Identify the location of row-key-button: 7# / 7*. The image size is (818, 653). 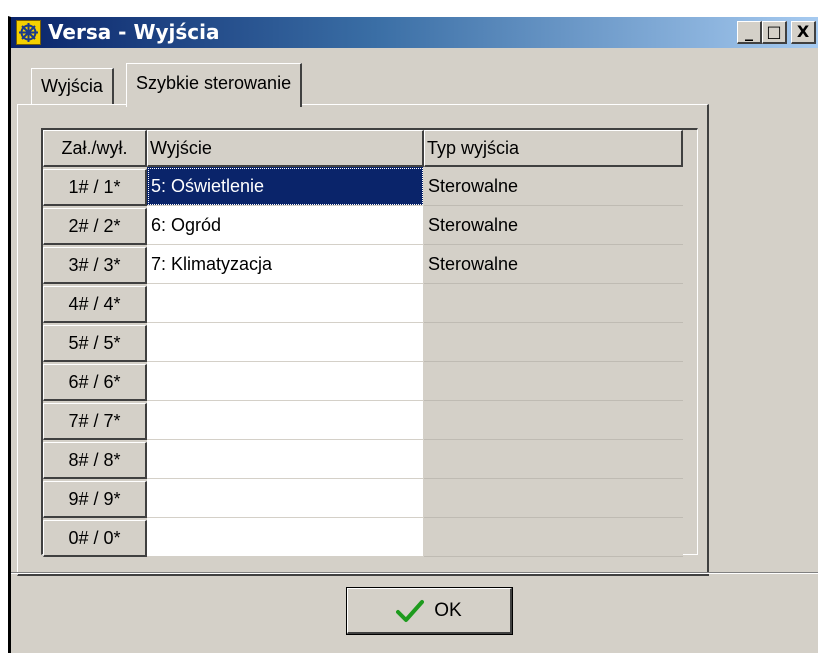
(95, 421).